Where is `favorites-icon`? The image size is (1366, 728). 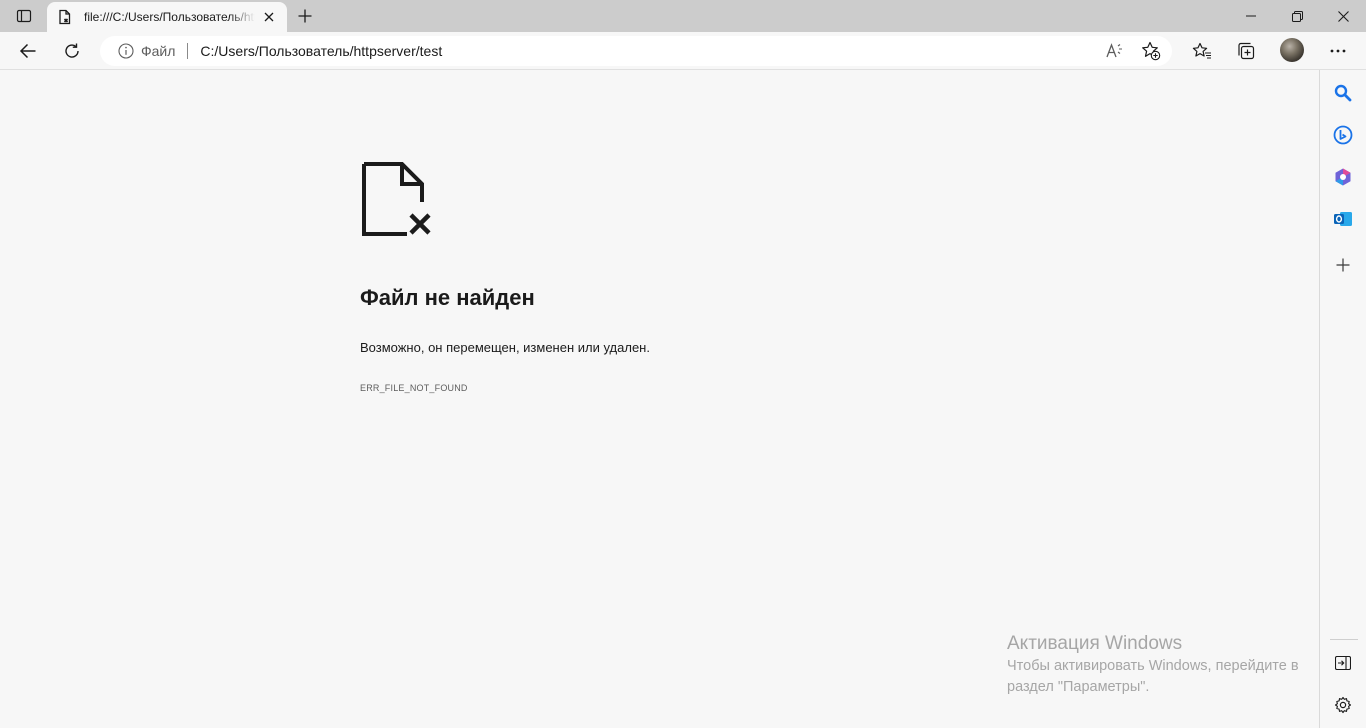
favorites-icon is located at coordinates (1201, 50).